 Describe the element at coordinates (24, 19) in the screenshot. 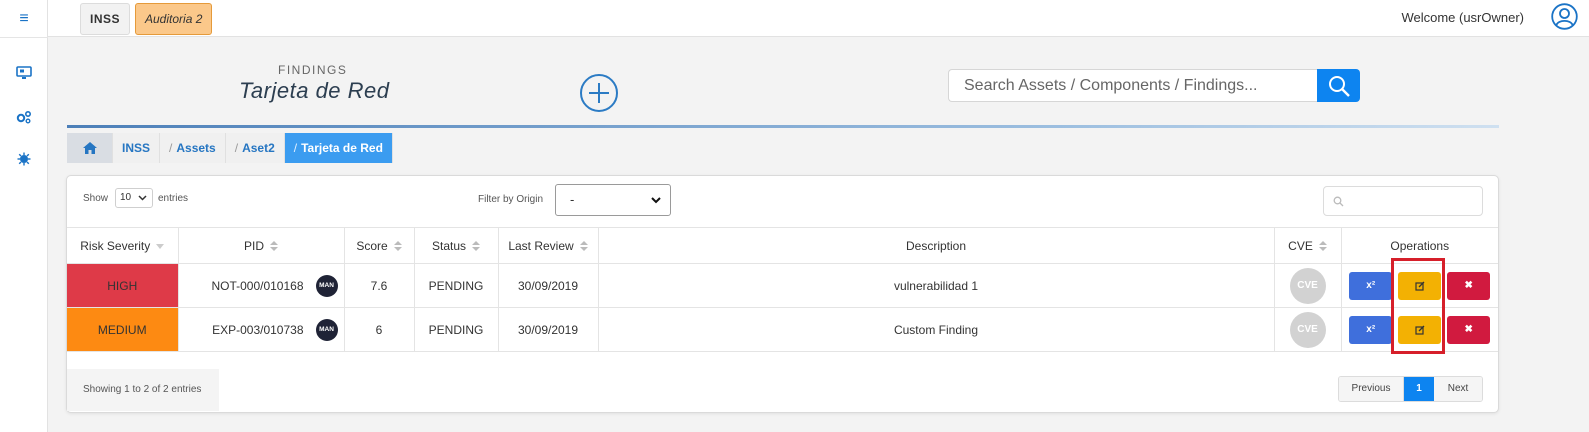

I see `hamburger-menu-icon: ≡` at that location.